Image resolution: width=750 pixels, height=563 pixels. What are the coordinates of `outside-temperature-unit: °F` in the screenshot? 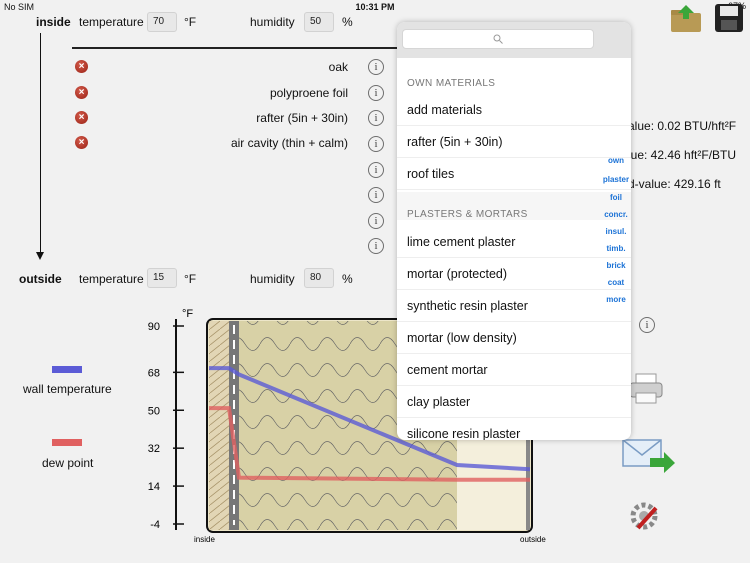 It's located at (190, 279).